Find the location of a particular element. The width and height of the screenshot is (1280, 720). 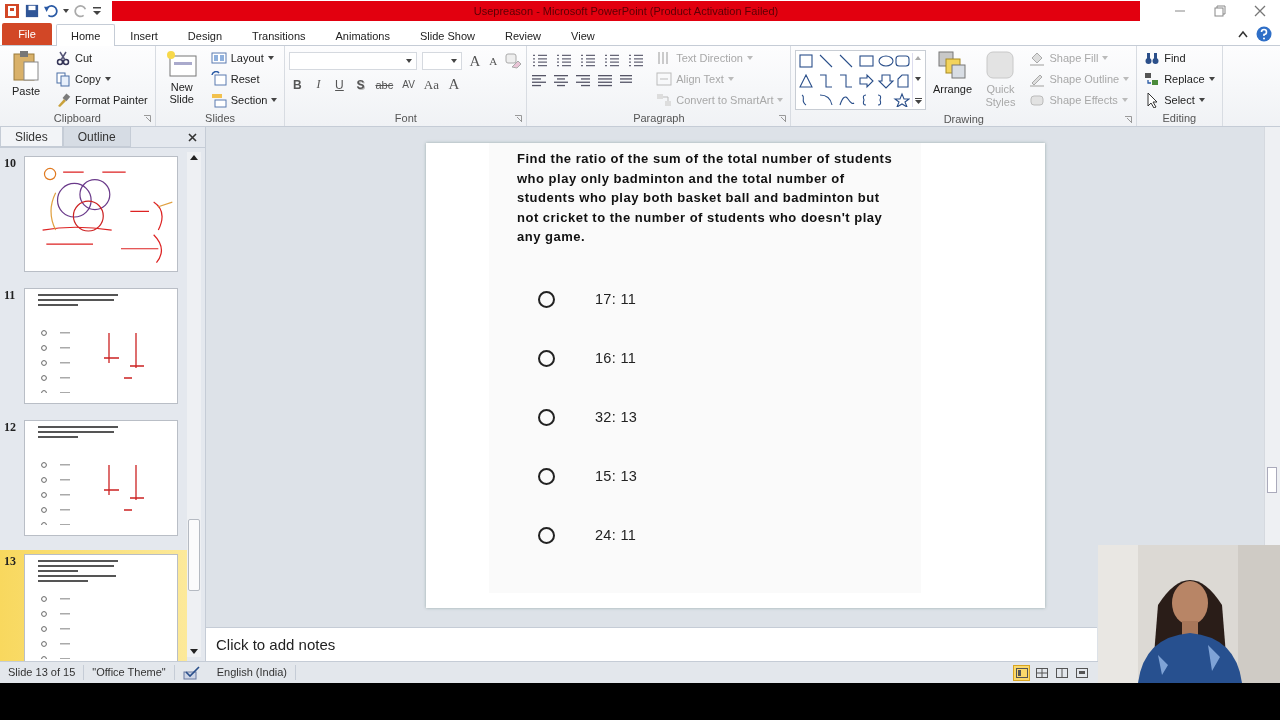

shape-gallery is located at coordinates (861, 80).